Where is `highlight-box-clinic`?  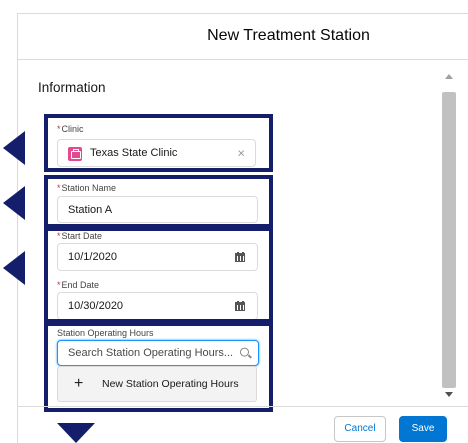
highlight-box-clinic is located at coordinates (158, 143).